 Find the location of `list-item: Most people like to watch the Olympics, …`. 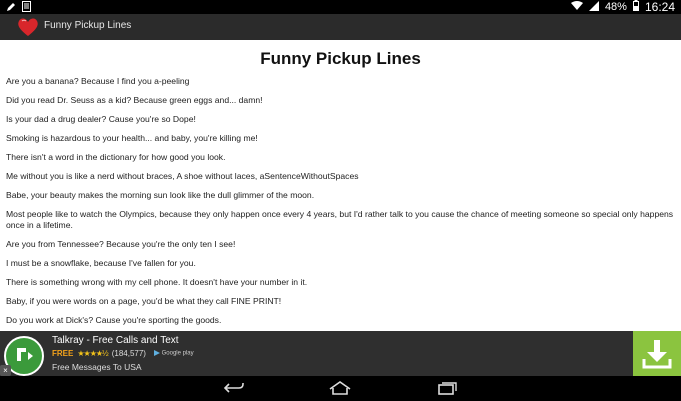

list-item: Most people like to watch the Olympics, … is located at coordinates (340, 219).